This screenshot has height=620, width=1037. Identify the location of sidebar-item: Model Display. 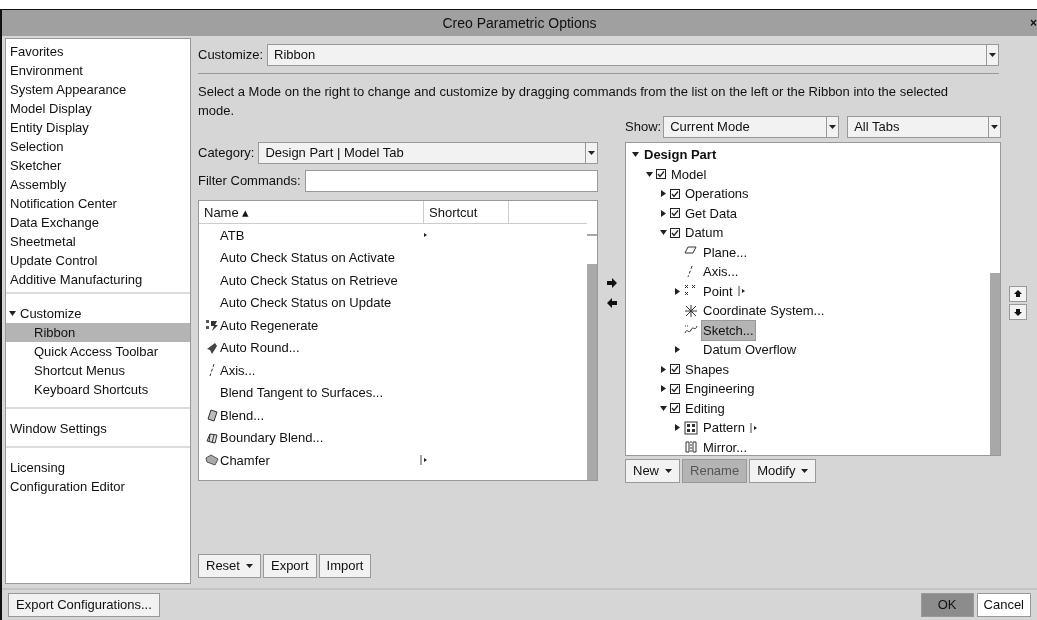
(98, 108).